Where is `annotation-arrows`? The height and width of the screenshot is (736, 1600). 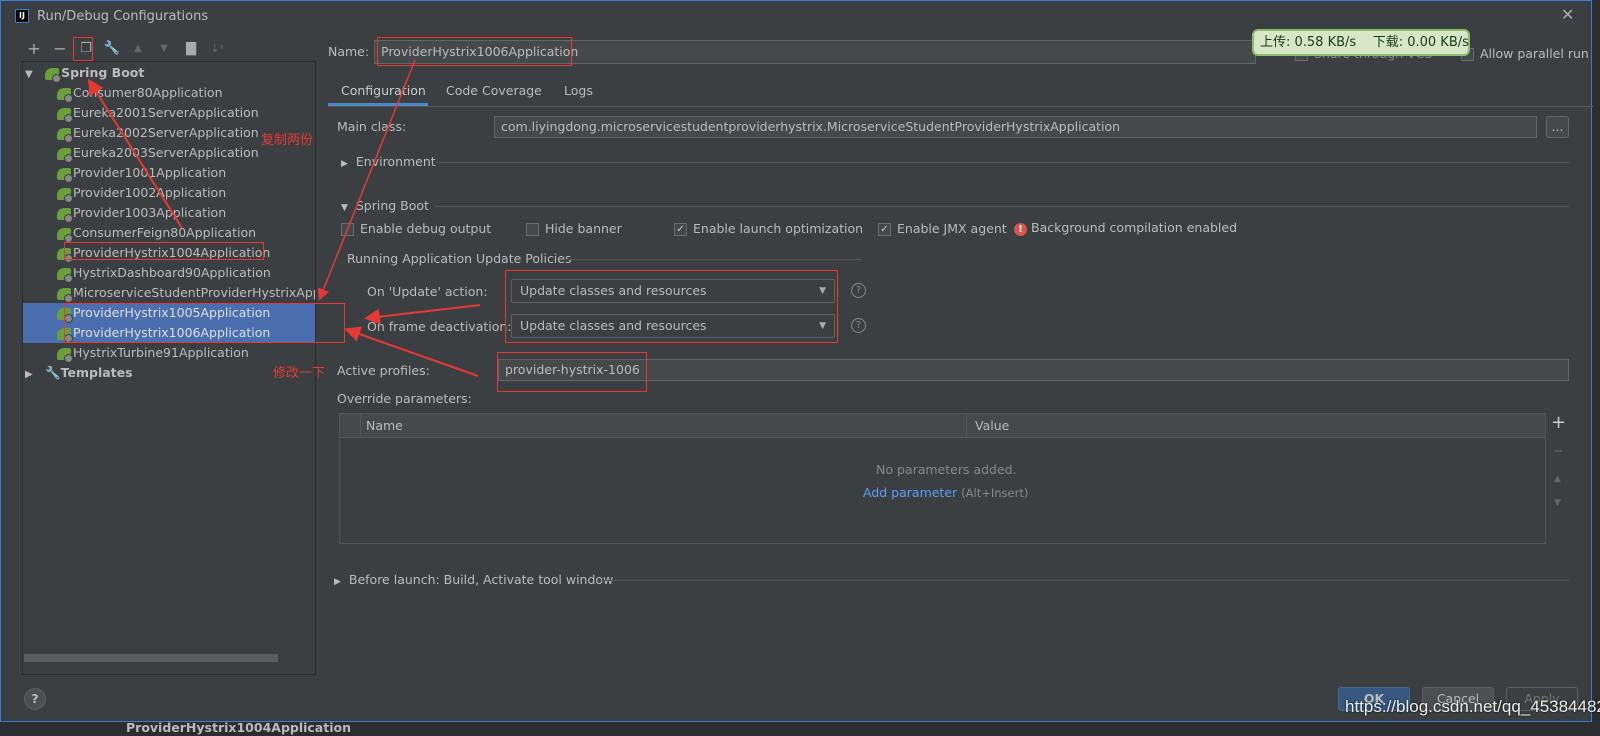
annotation-arrows is located at coordinates (284, 218).